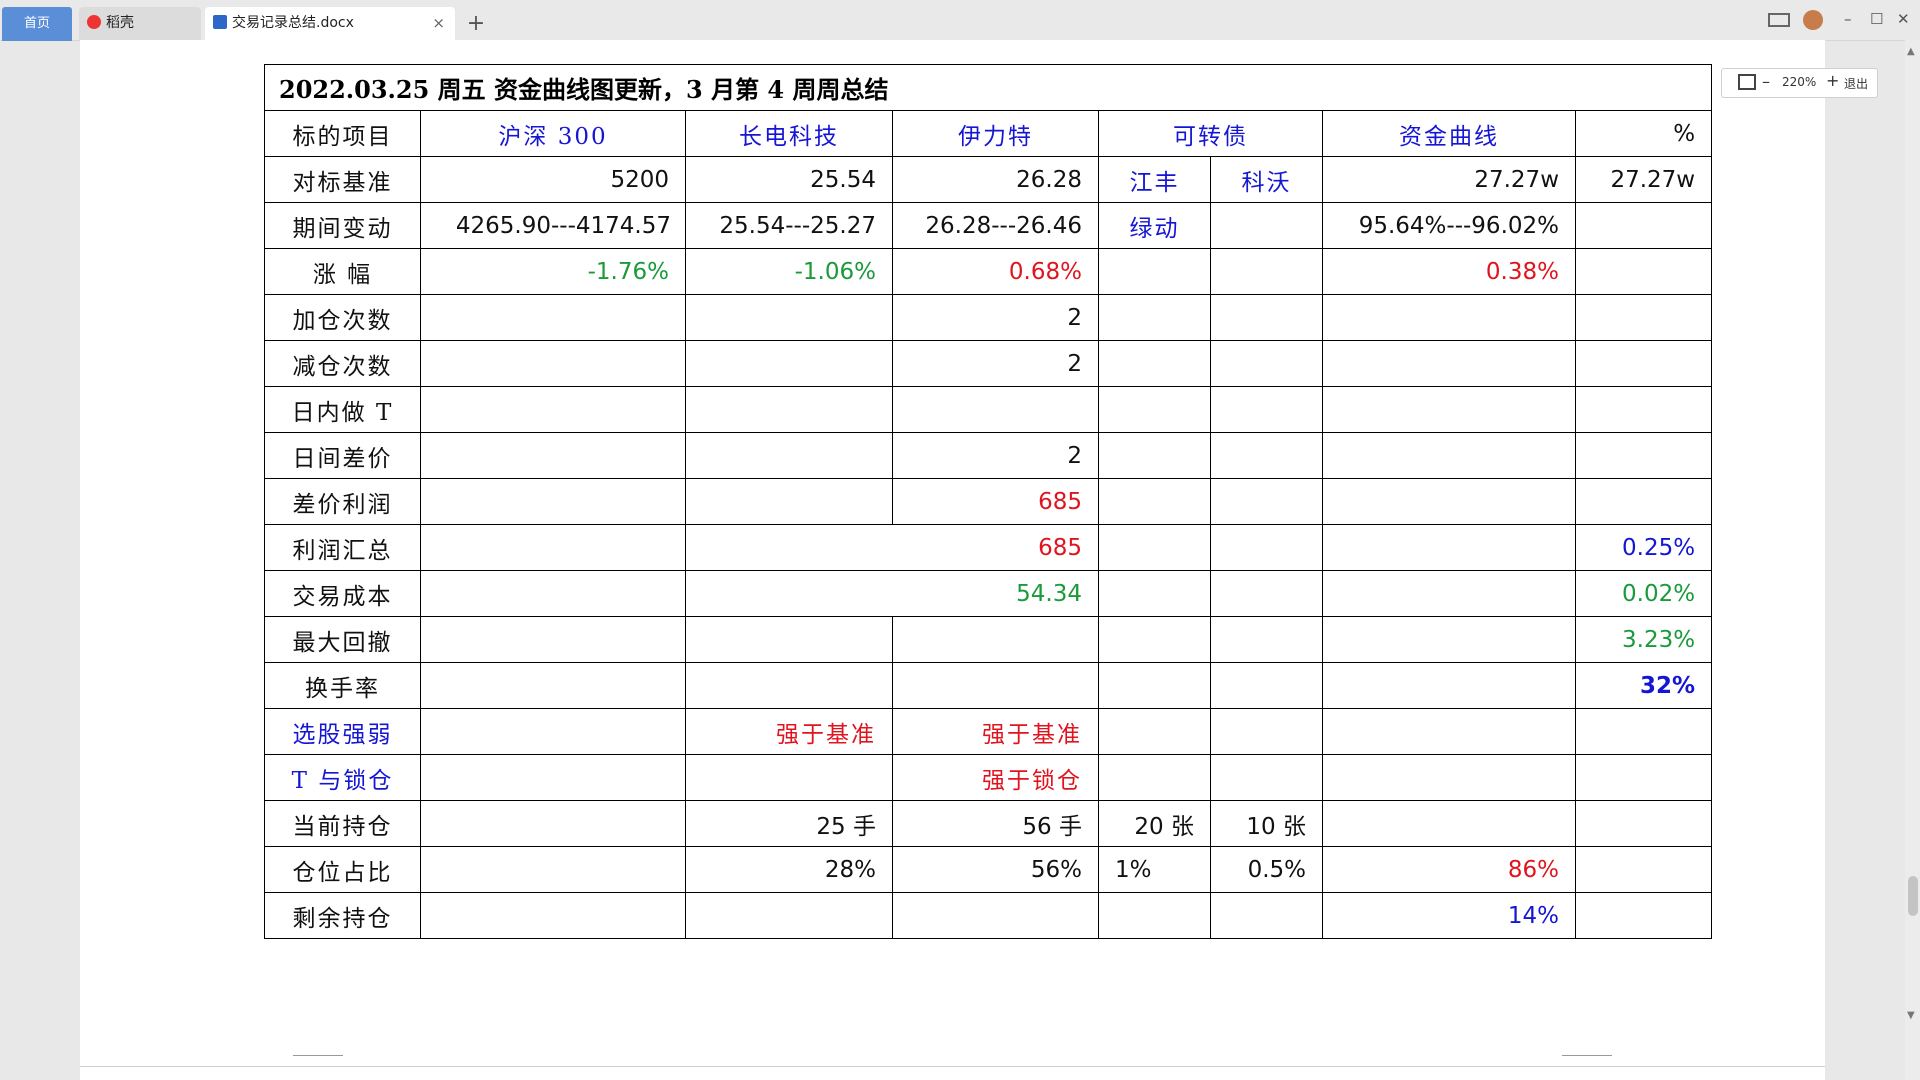 Image resolution: width=1920 pixels, height=1080 pixels. What do you see at coordinates (1911, 51) in the screenshot?
I see `scroll-up-icon: ▲` at bounding box center [1911, 51].